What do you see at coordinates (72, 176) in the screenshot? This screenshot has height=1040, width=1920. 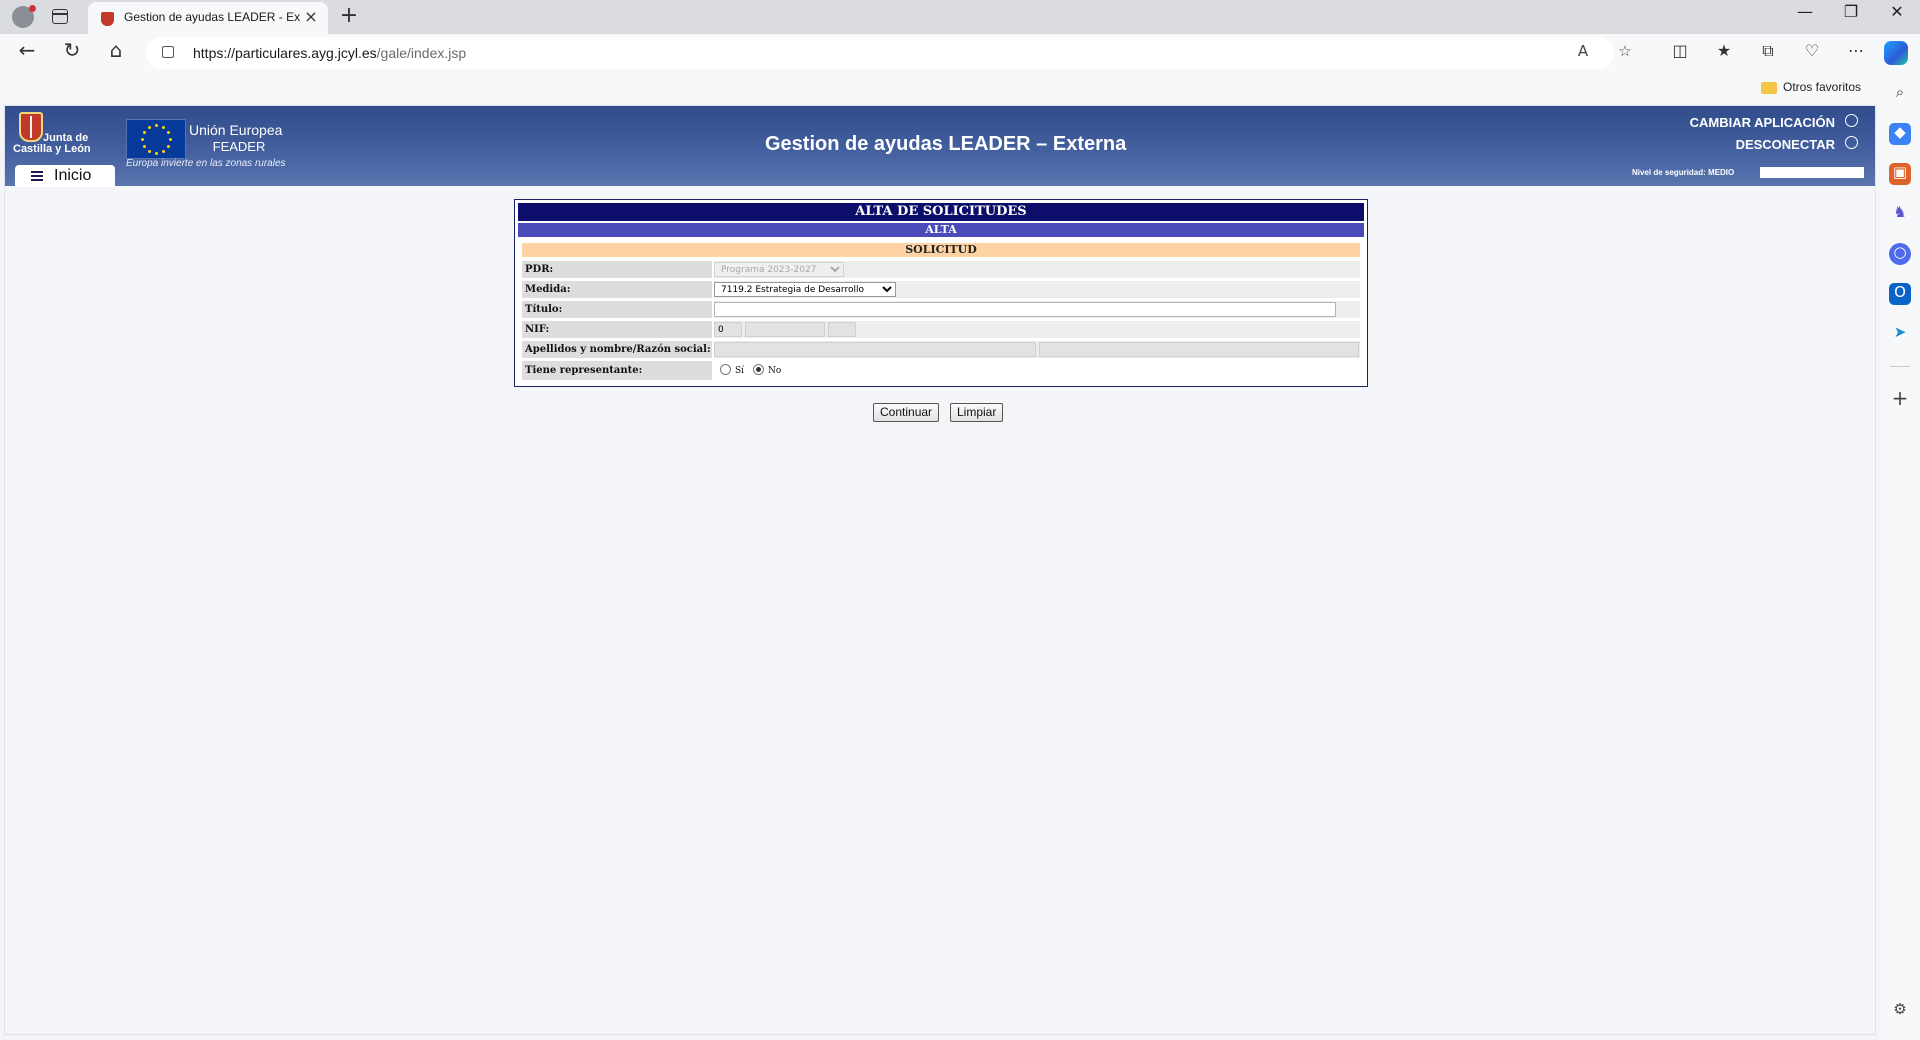 I see `home-tab-label: Inicio` at bounding box center [72, 176].